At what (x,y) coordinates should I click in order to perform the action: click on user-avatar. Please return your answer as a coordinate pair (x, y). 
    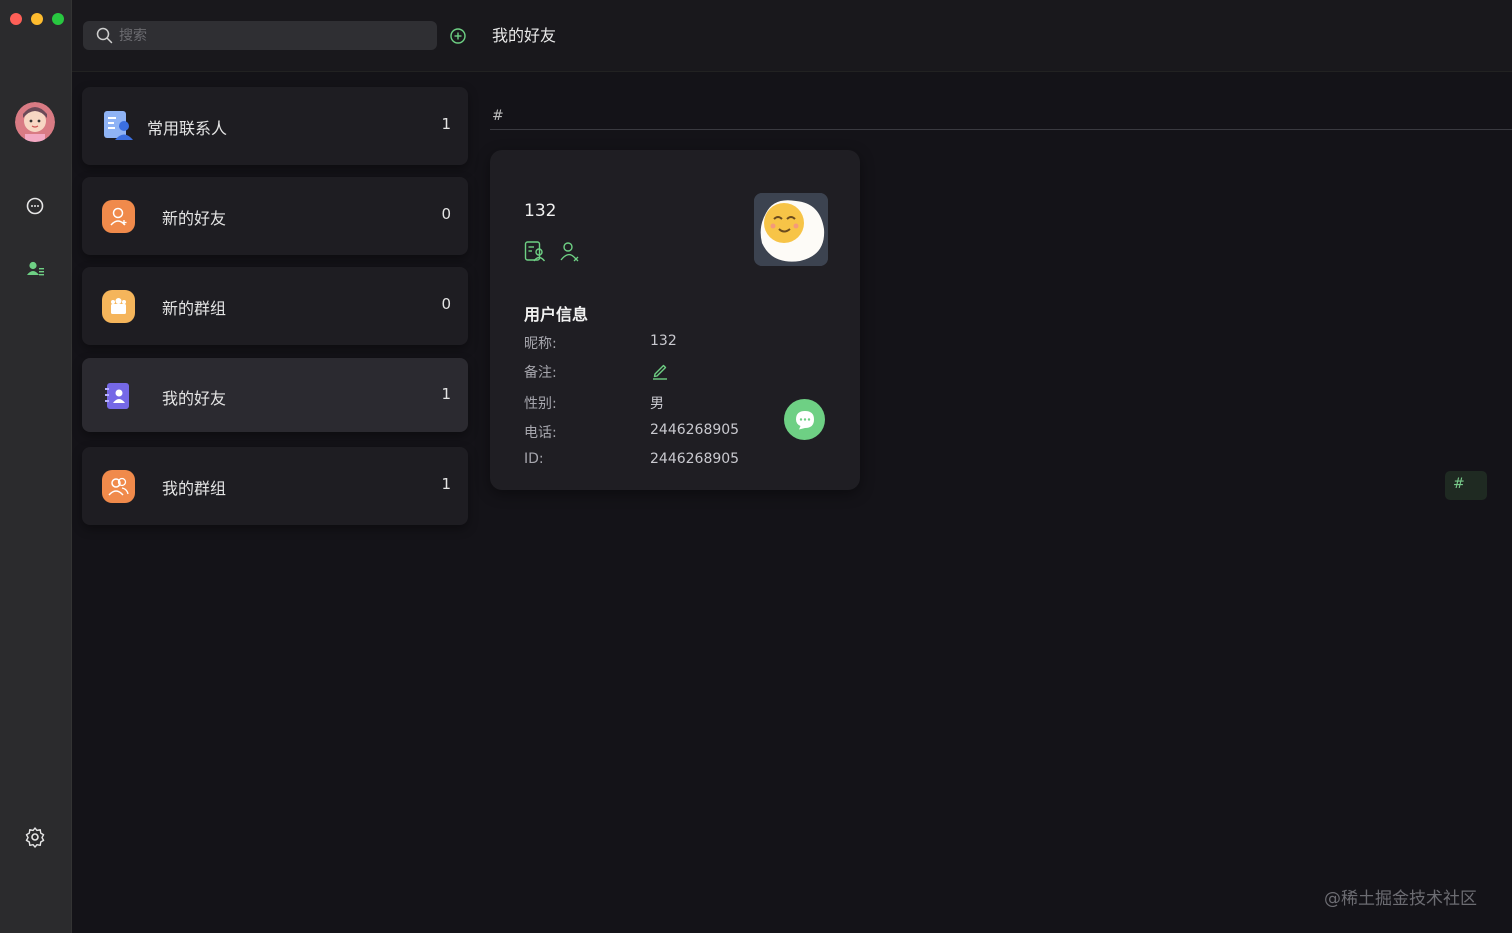
    Looking at the image, I should click on (35, 122).